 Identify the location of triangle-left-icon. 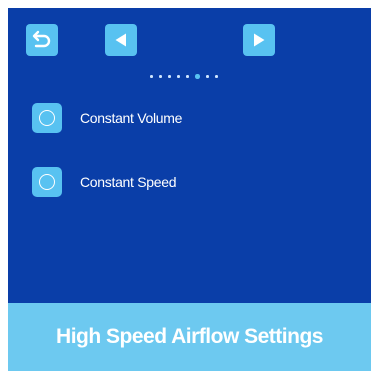
(120, 40).